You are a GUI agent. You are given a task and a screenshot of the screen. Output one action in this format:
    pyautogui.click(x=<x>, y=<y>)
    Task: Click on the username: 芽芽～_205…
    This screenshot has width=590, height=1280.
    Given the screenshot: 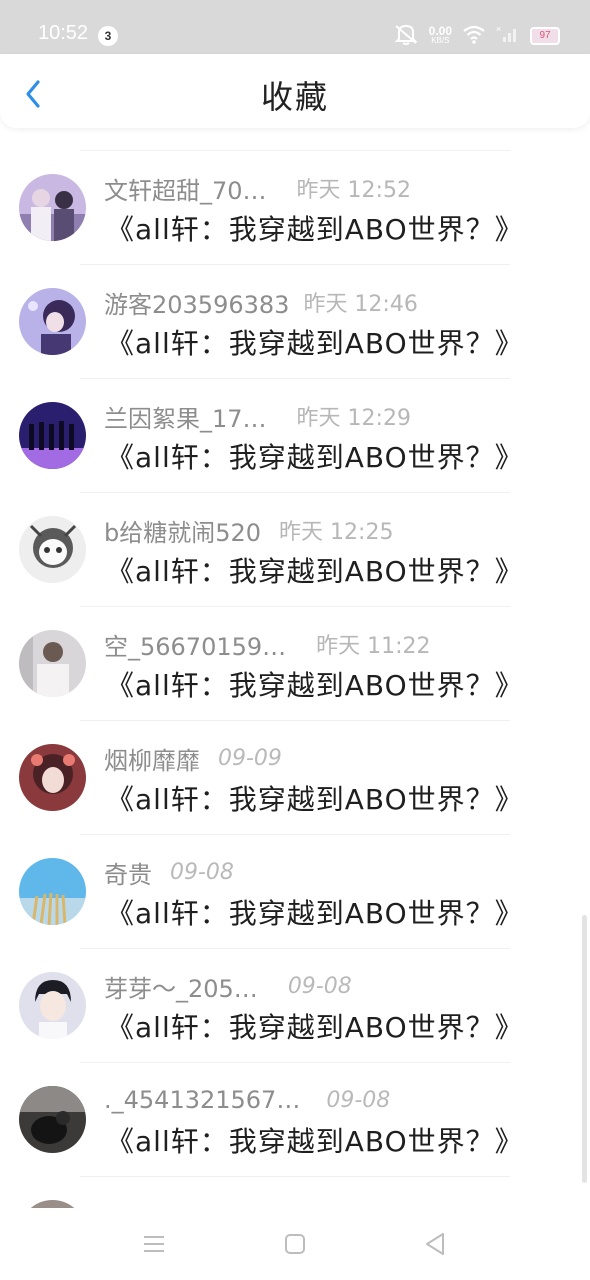 What is the action you would take?
    pyautogui.click(x=181, y=986)
    